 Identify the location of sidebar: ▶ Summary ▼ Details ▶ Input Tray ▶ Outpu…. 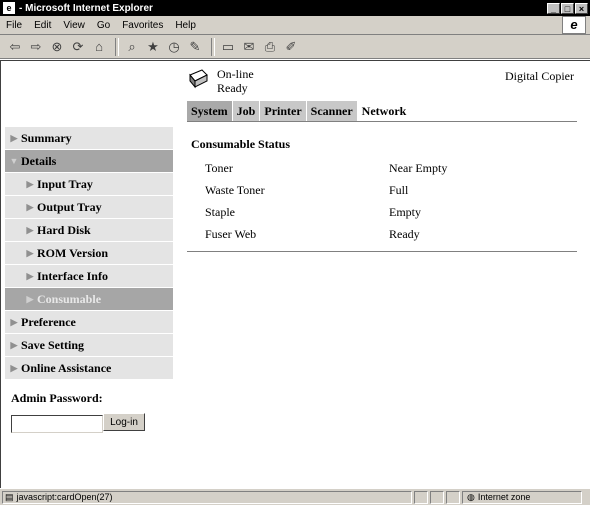
(89, 253).